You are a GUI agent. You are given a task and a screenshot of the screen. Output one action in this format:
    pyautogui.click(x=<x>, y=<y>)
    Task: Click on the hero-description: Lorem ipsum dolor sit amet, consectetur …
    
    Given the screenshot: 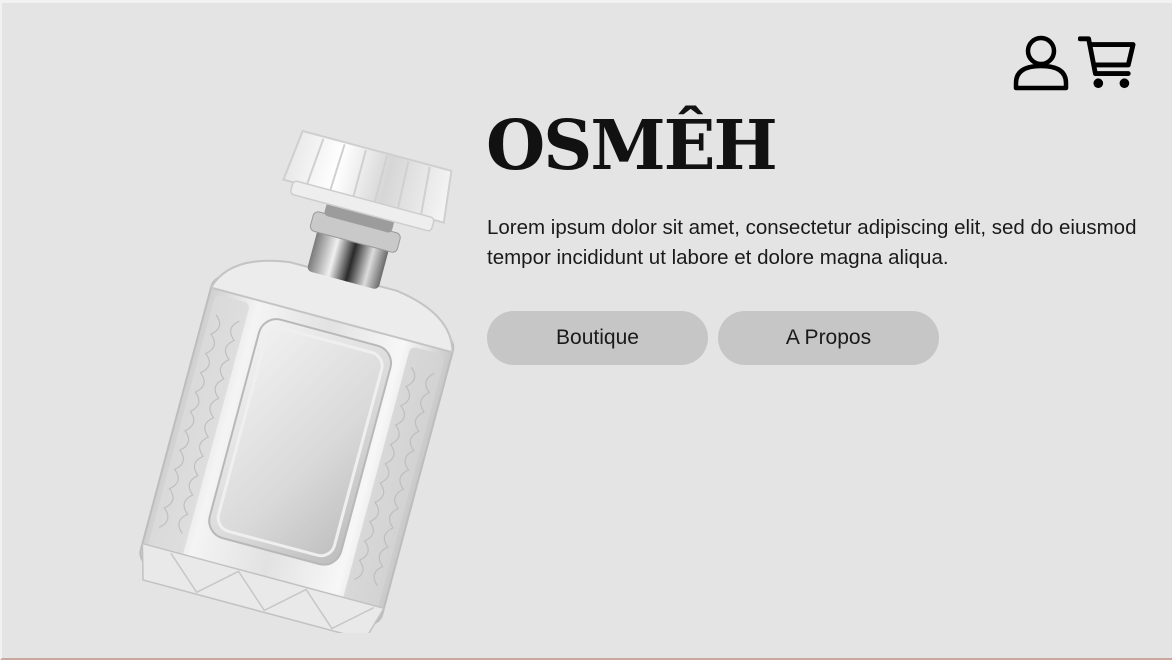 What is the action you would take?
    pyautogui.click(x=812, y=242)
    